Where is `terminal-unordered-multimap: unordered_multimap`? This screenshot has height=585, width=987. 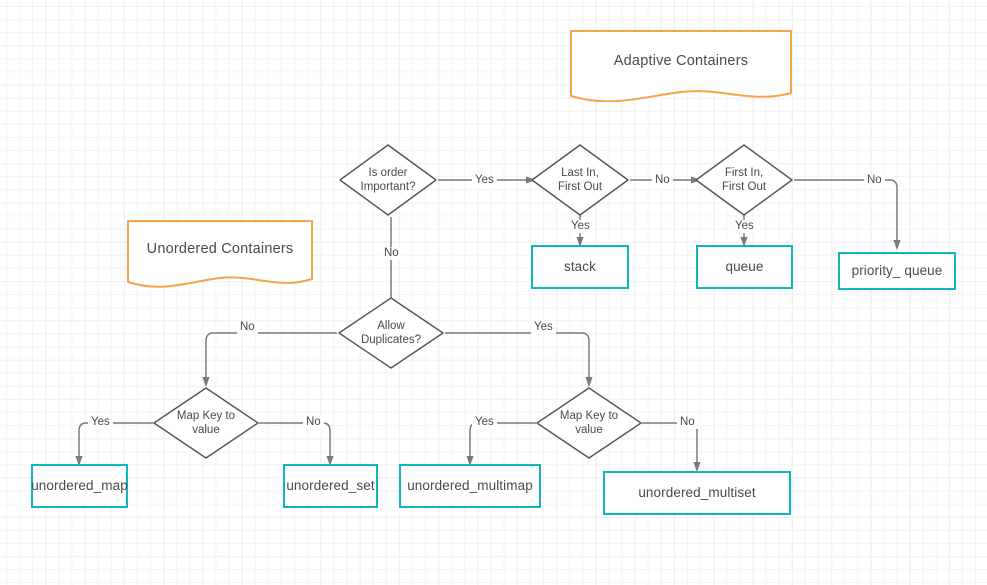
terminal-unordered-multimap: unordered_multimap is located at coordinates (470, 486).